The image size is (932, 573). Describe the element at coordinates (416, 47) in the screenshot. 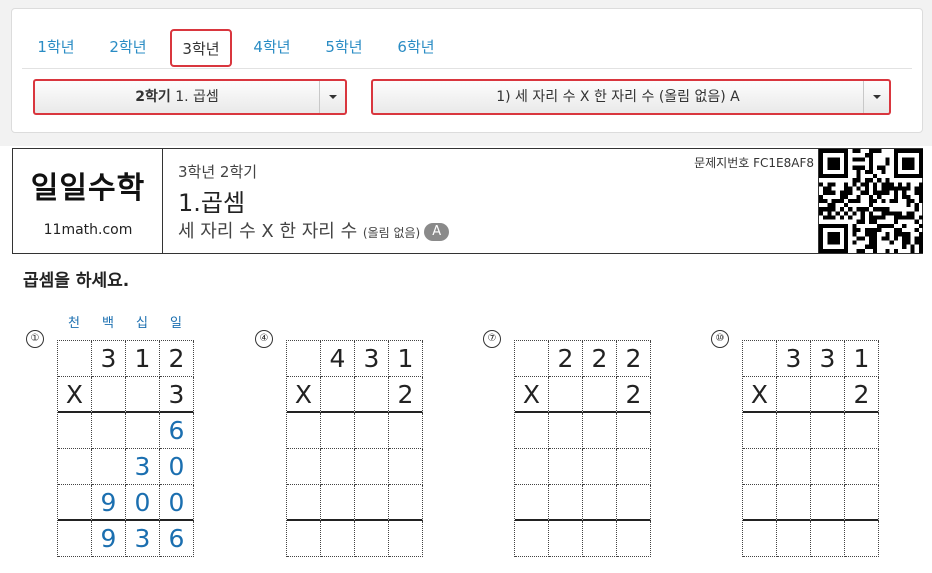

I see `tab-grade-6: 6학년` at that location.